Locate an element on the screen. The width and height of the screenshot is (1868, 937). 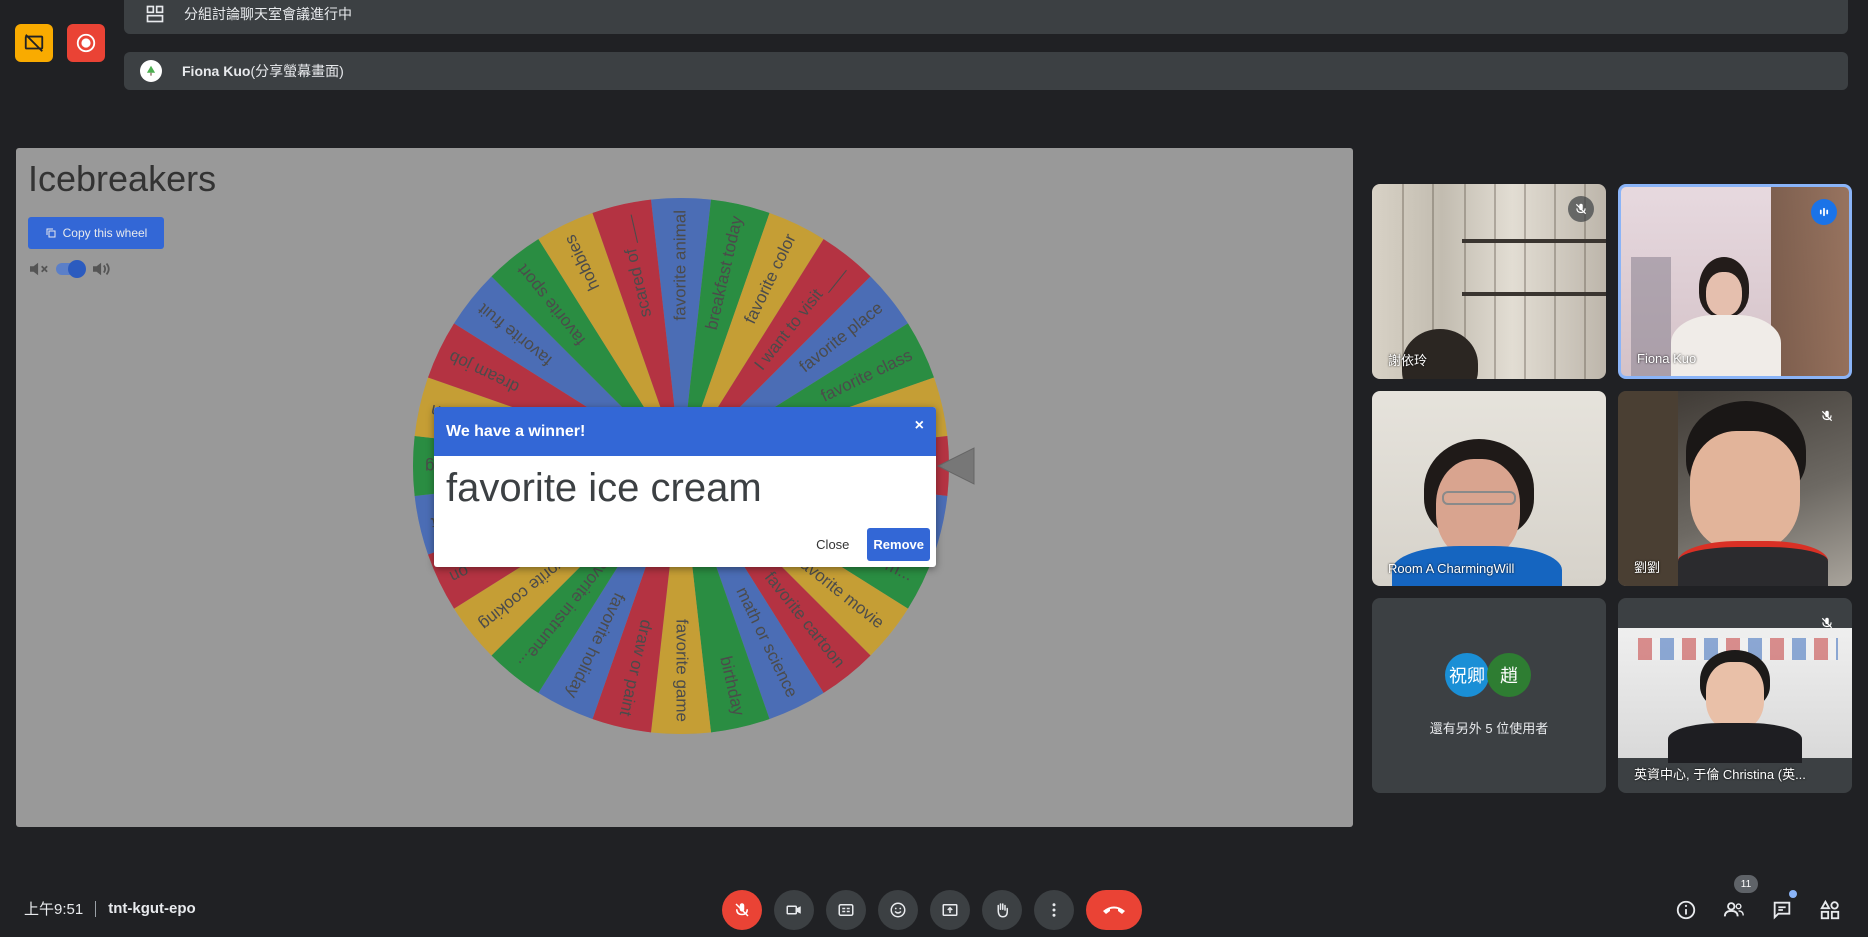
winner-text: favorite ice cream is located at coordinates (604, 488).